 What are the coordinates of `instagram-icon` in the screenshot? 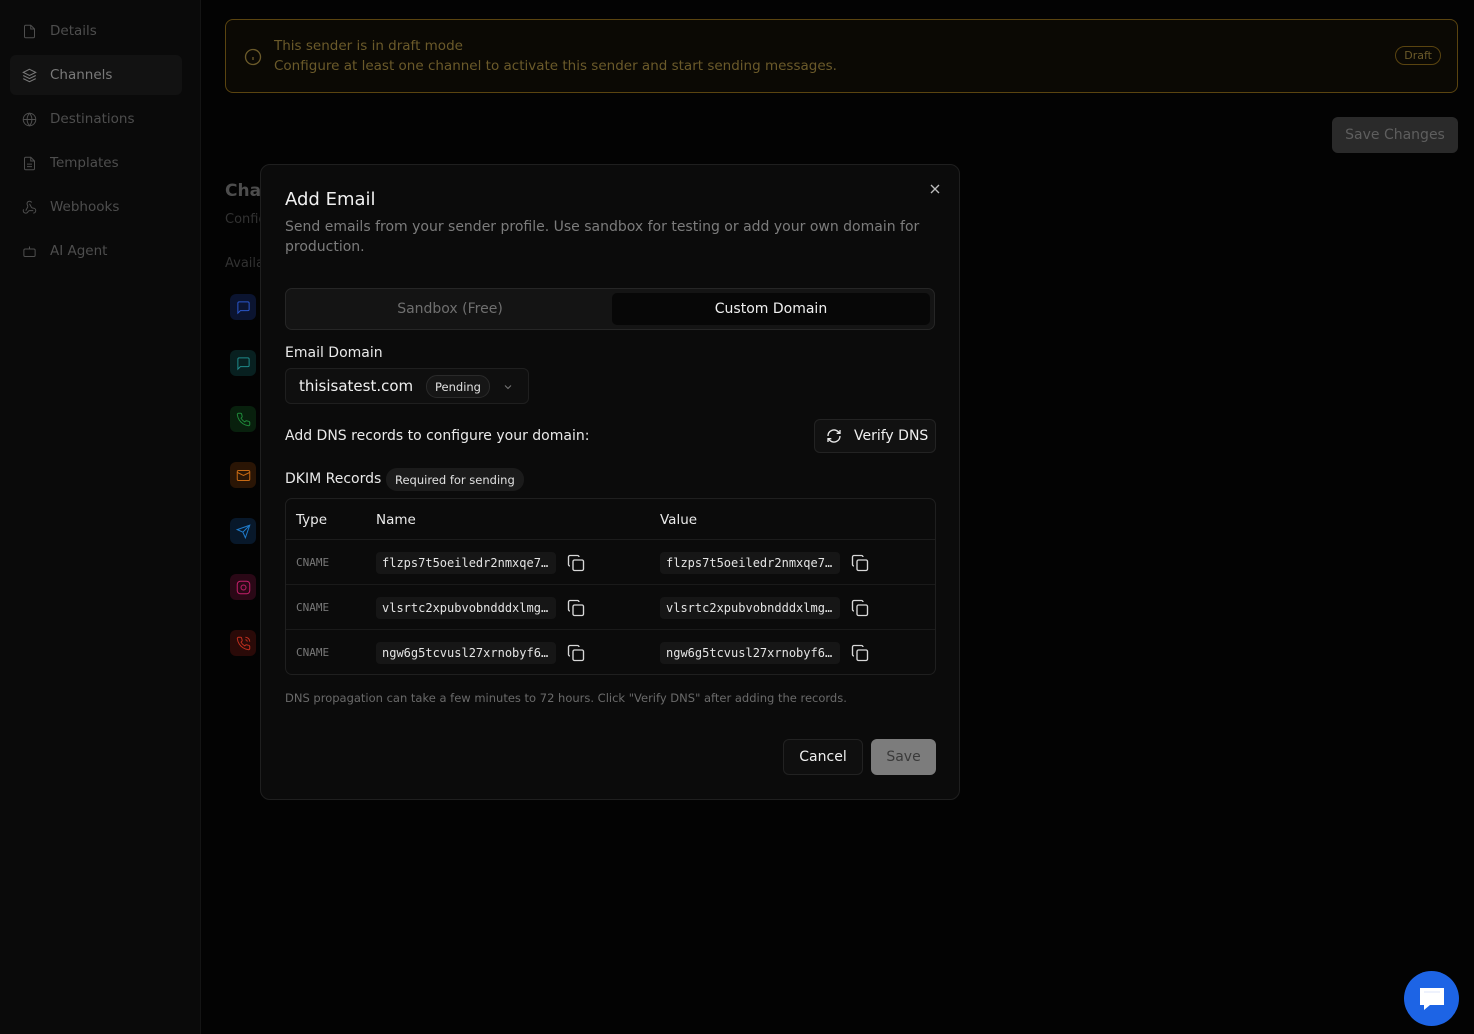 It's located at (243, 587).